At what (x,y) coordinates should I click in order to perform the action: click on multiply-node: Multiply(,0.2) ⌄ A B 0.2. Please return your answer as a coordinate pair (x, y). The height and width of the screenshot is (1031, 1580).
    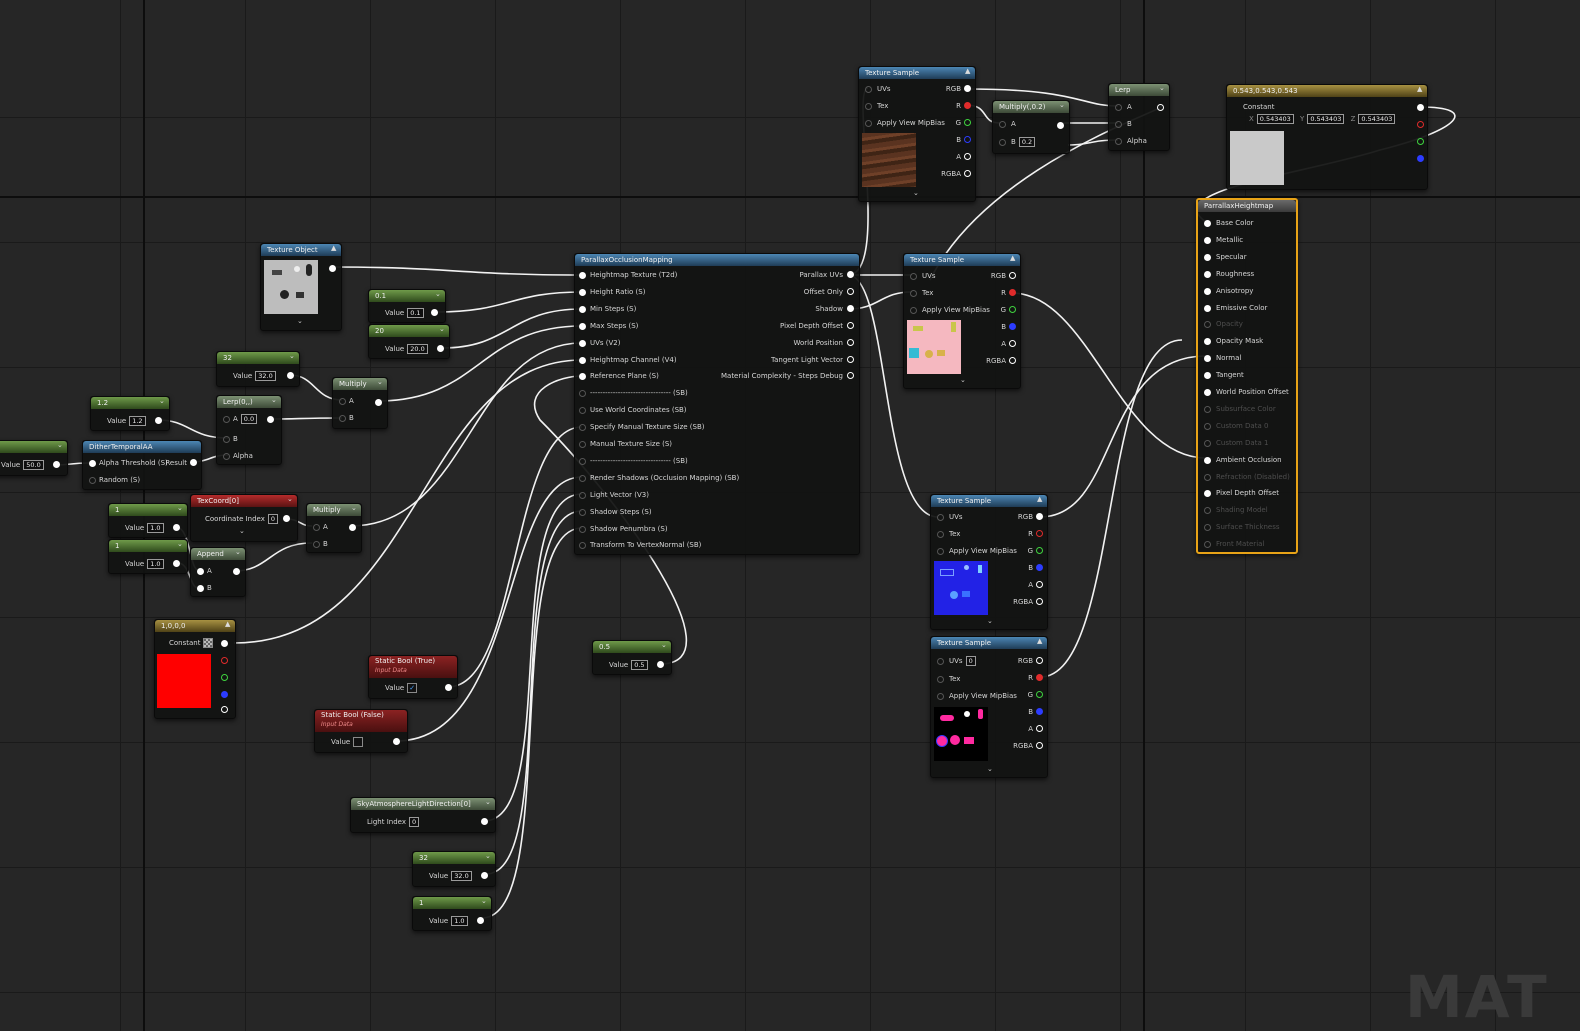
    Looking at the image, I should click on (1031, 127).